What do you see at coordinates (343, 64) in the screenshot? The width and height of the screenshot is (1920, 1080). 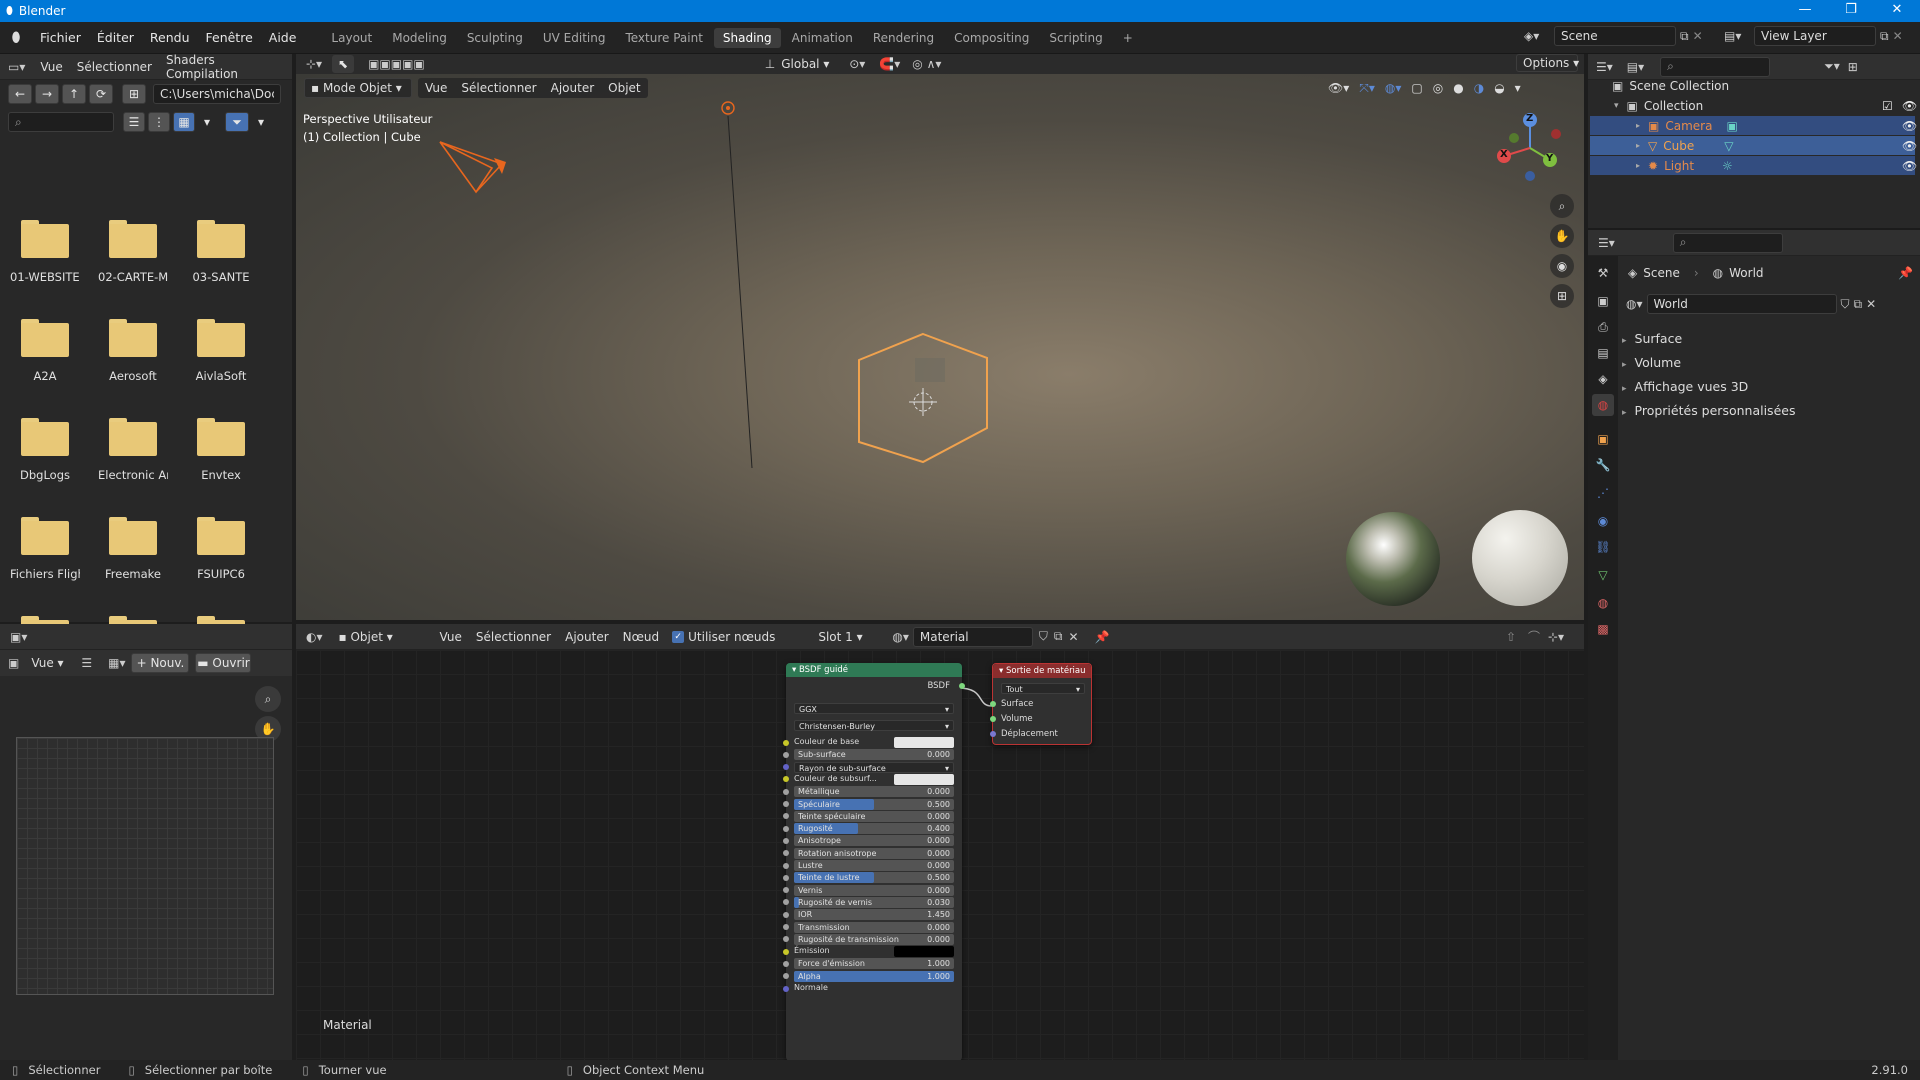 I see `select-tool-icon: ⬉` at bounding box center [343, 64].